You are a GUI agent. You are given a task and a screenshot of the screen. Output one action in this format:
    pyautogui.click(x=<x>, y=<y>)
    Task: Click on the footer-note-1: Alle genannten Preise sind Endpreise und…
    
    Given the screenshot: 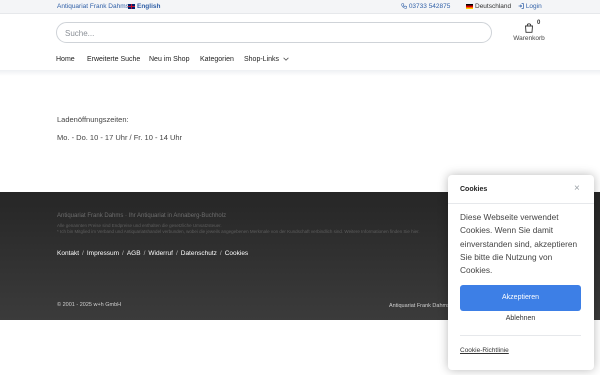 What is the action you would take?
    pyautogui.click(x=139, y=225)
    